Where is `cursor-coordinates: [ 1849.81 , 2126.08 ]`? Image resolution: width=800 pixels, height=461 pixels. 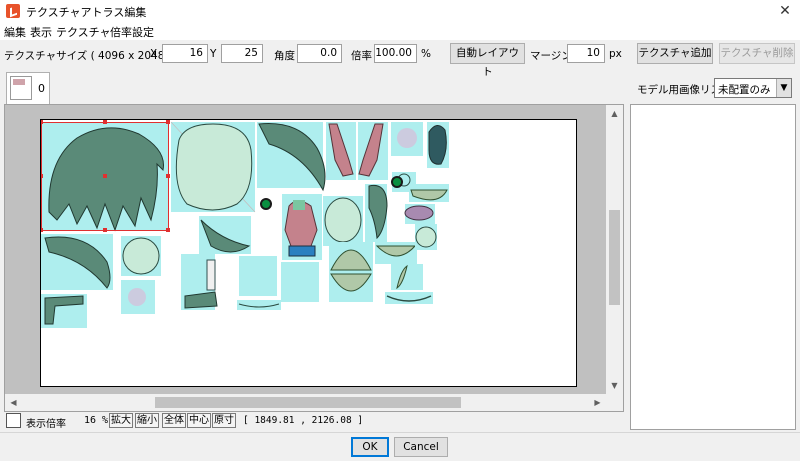 cursor-coordinates: [ 1849.81 , 2126.08 ] is located at coordinates (303, 420).